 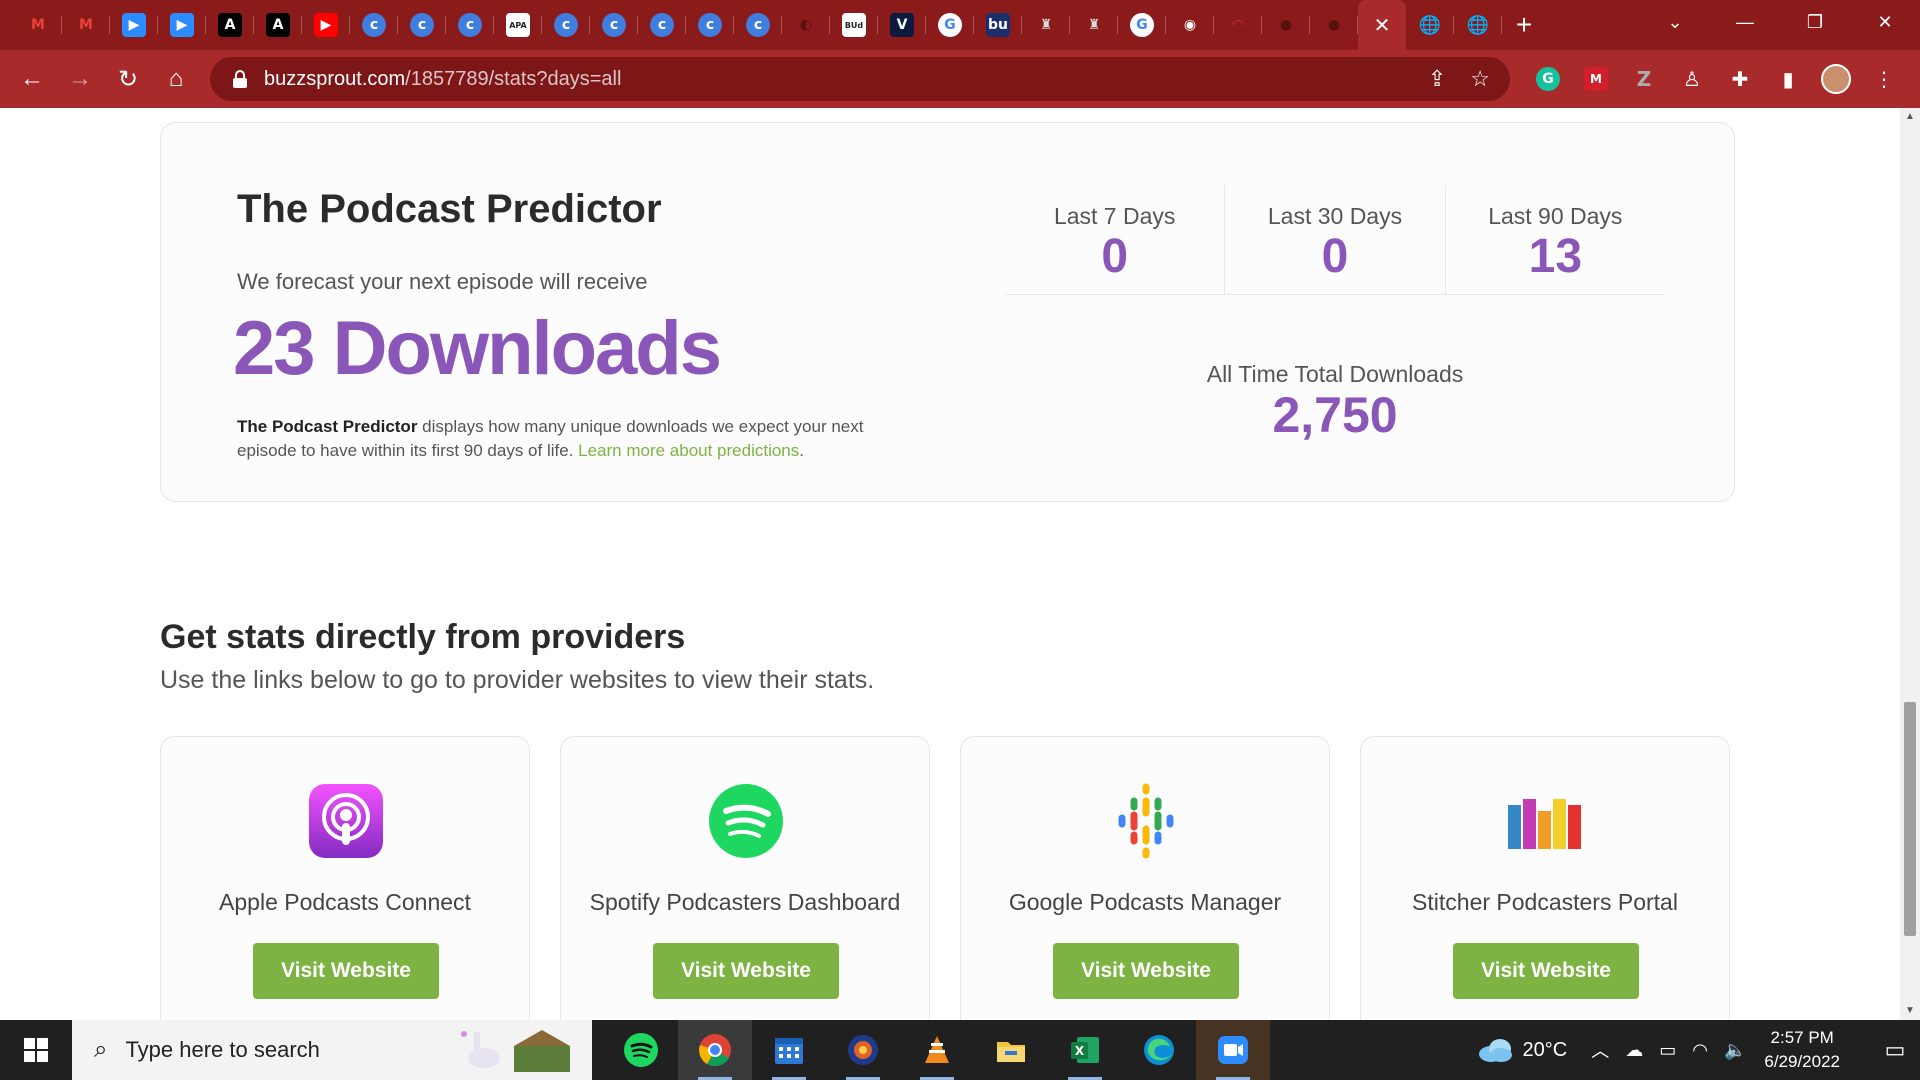 I want to click on scroll-thumb, so click(x=1910, y=819).